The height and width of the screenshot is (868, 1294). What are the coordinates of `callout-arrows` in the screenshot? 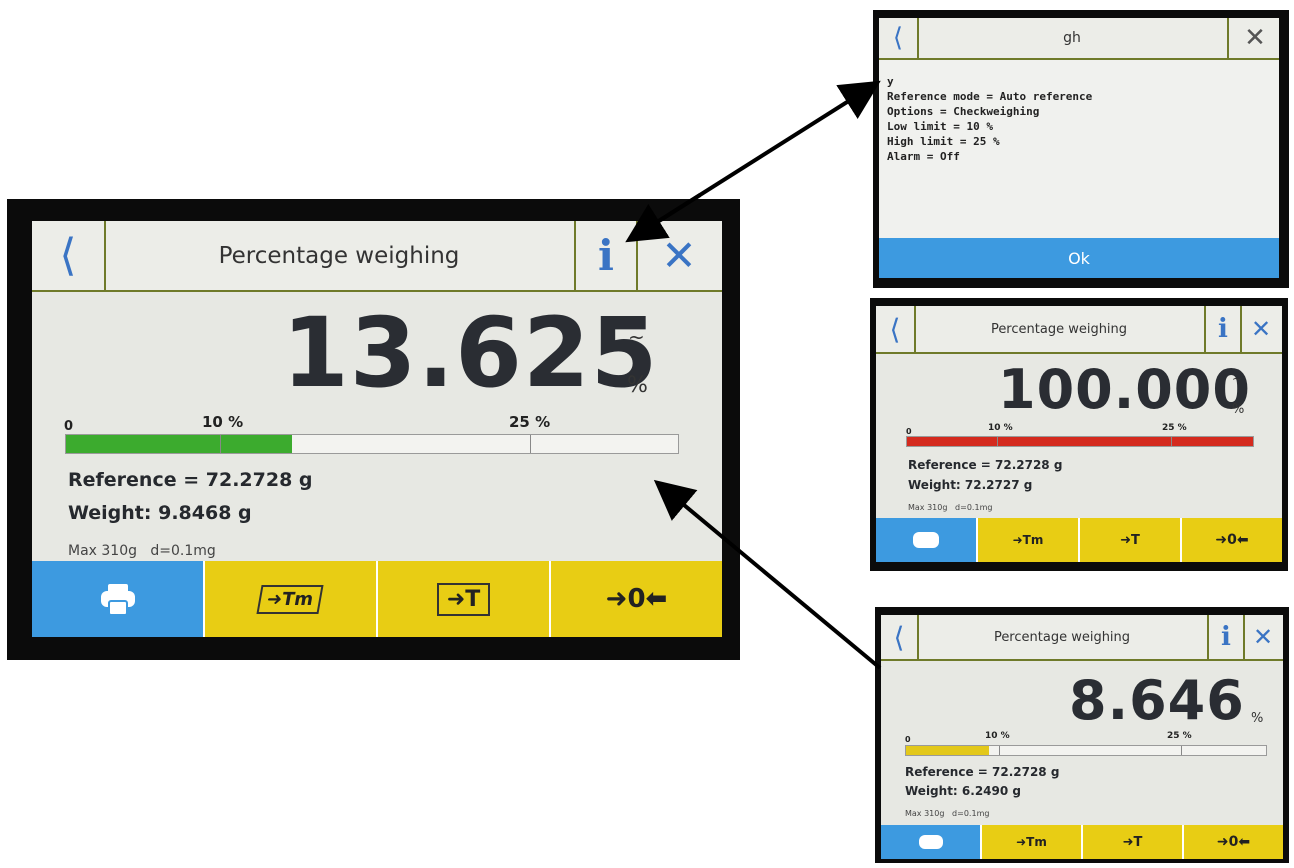 It's located at (753, 375).